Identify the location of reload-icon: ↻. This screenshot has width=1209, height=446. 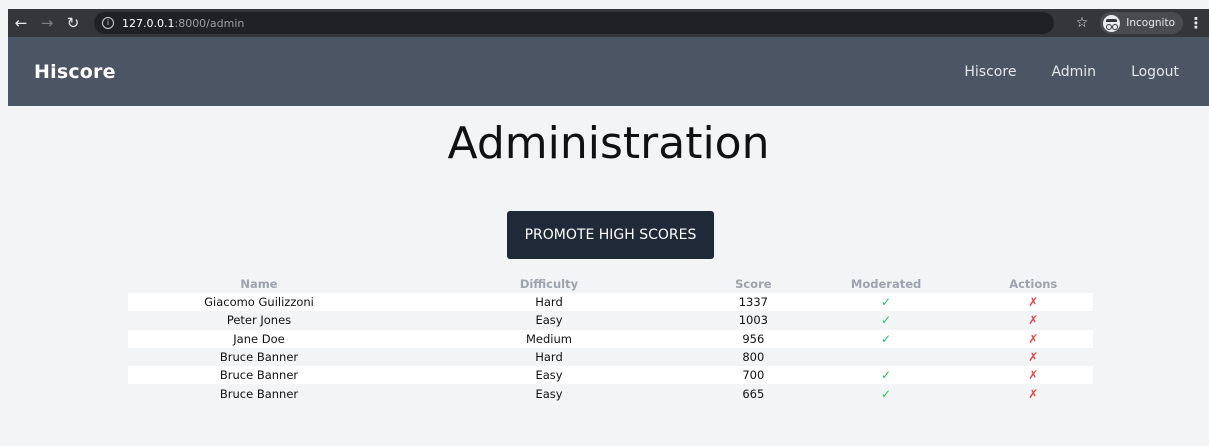
(73, 23).